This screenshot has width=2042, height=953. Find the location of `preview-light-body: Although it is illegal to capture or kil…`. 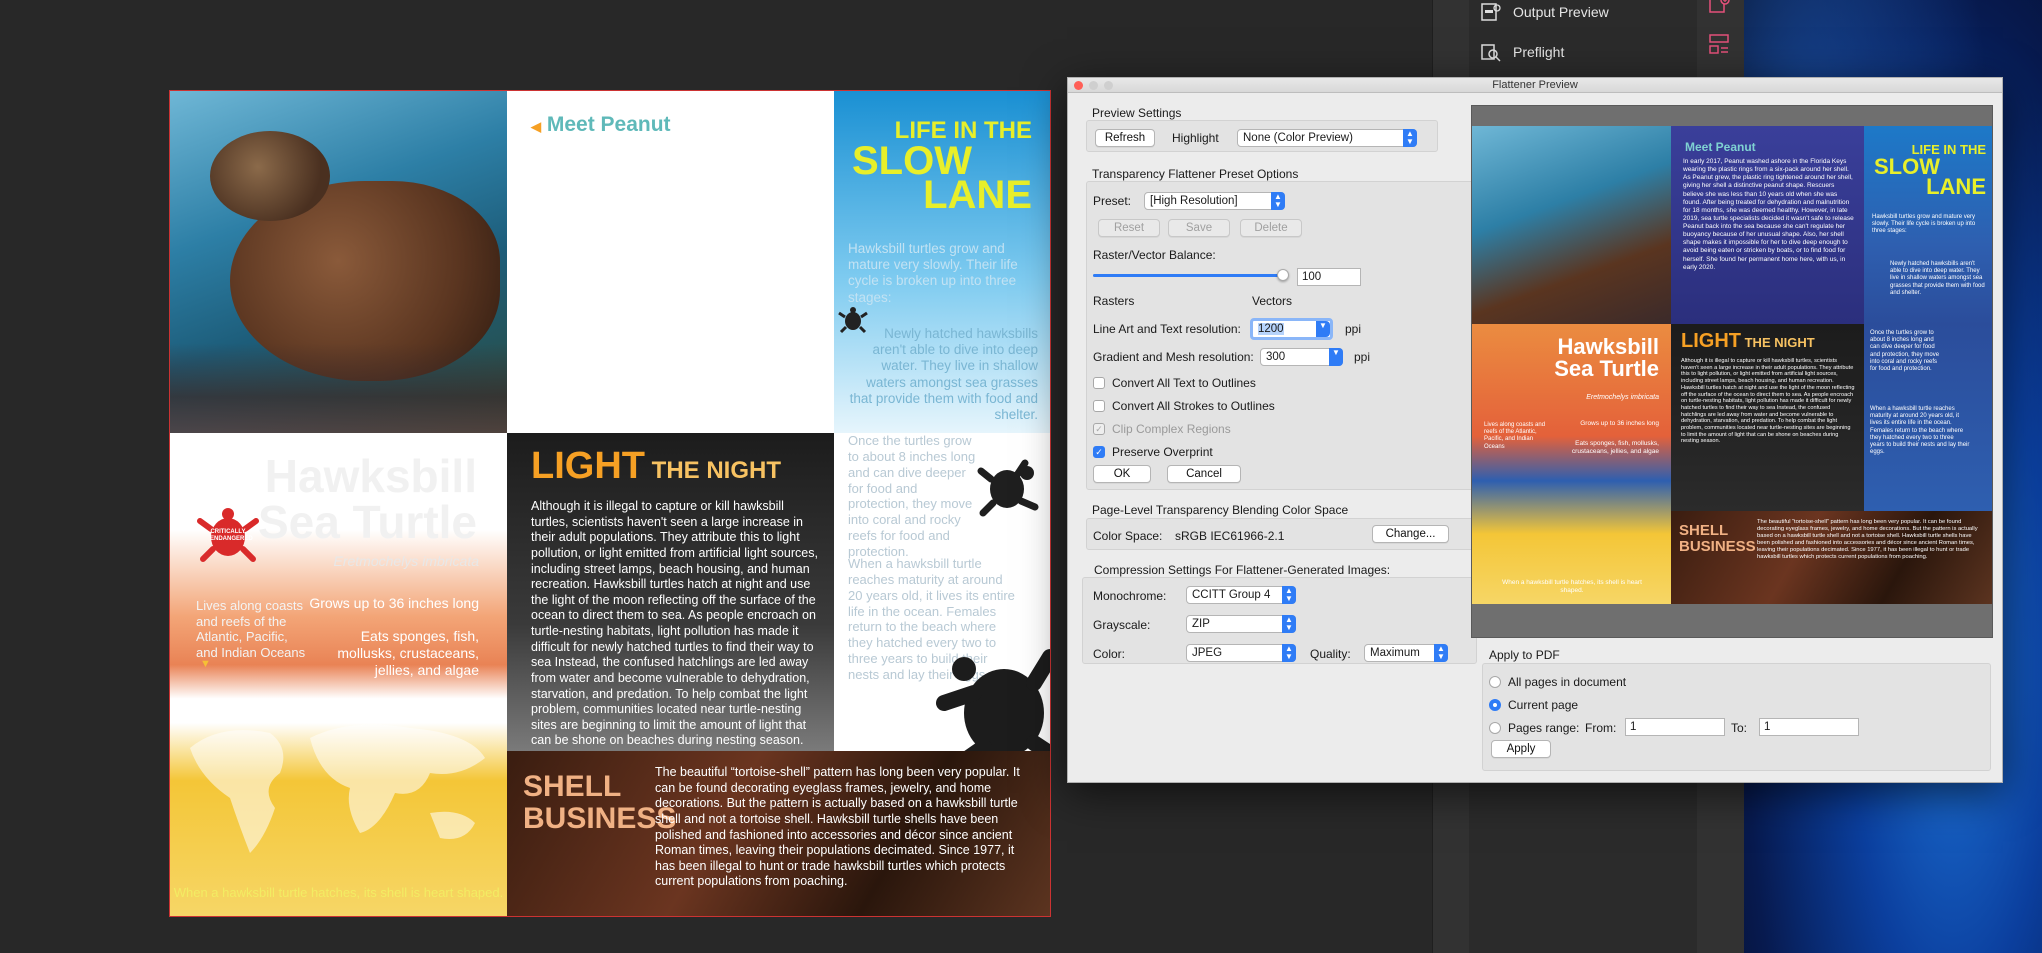

preview-light-body: Although it is illegal to capture or kil… is located at coordinates (1768, 401).